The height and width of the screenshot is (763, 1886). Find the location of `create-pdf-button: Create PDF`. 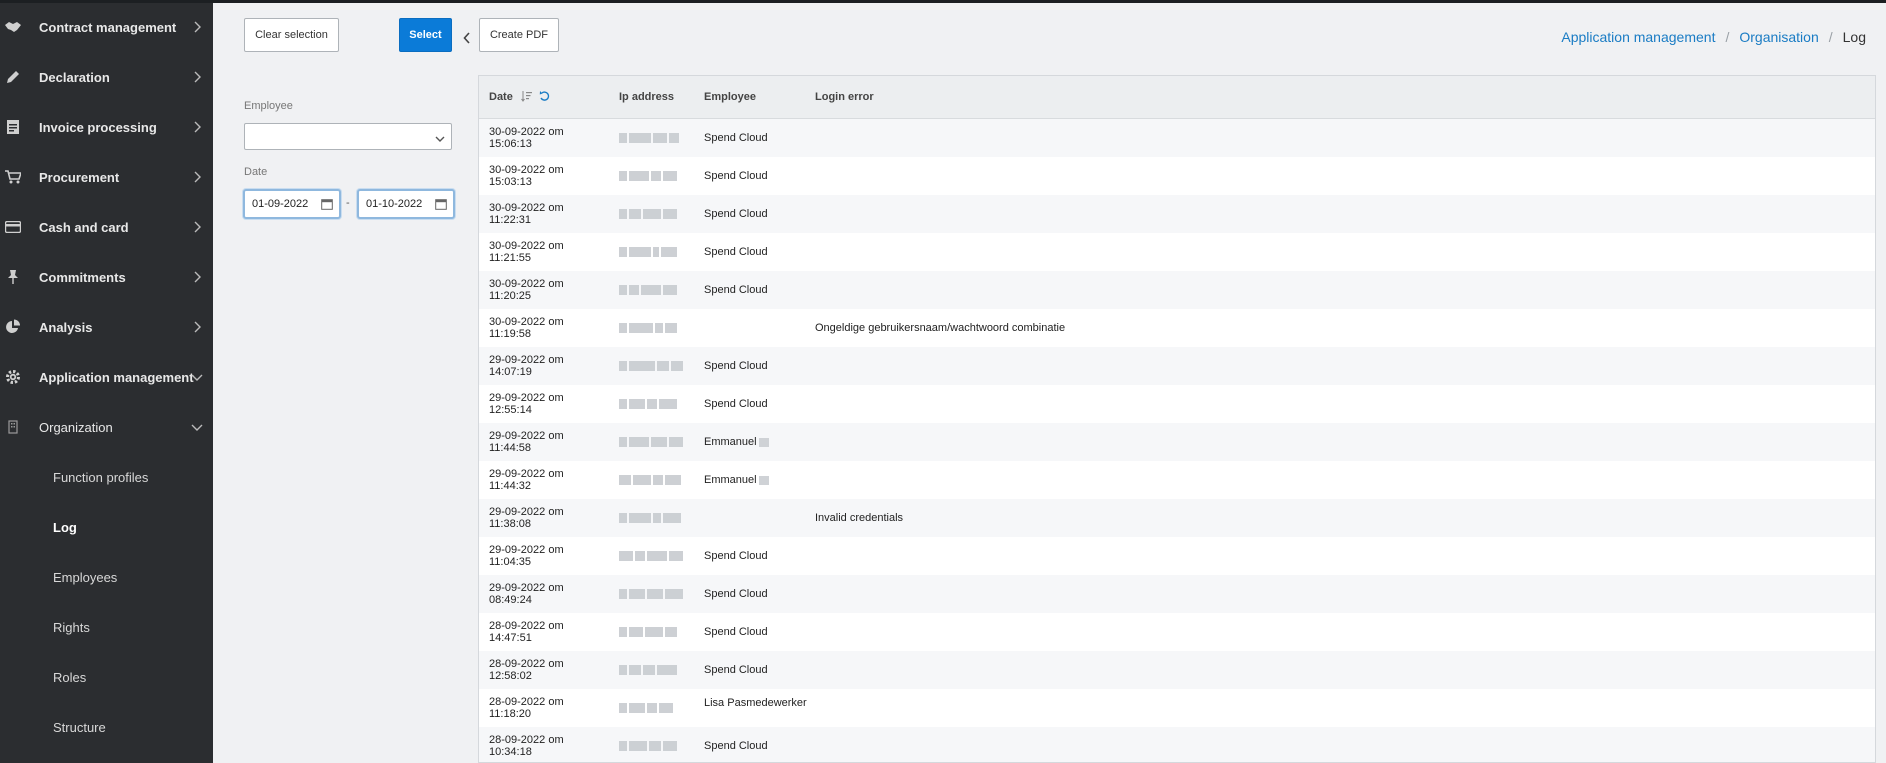

create-pdf-button: Create PDF is located at coordinates (519, 35).